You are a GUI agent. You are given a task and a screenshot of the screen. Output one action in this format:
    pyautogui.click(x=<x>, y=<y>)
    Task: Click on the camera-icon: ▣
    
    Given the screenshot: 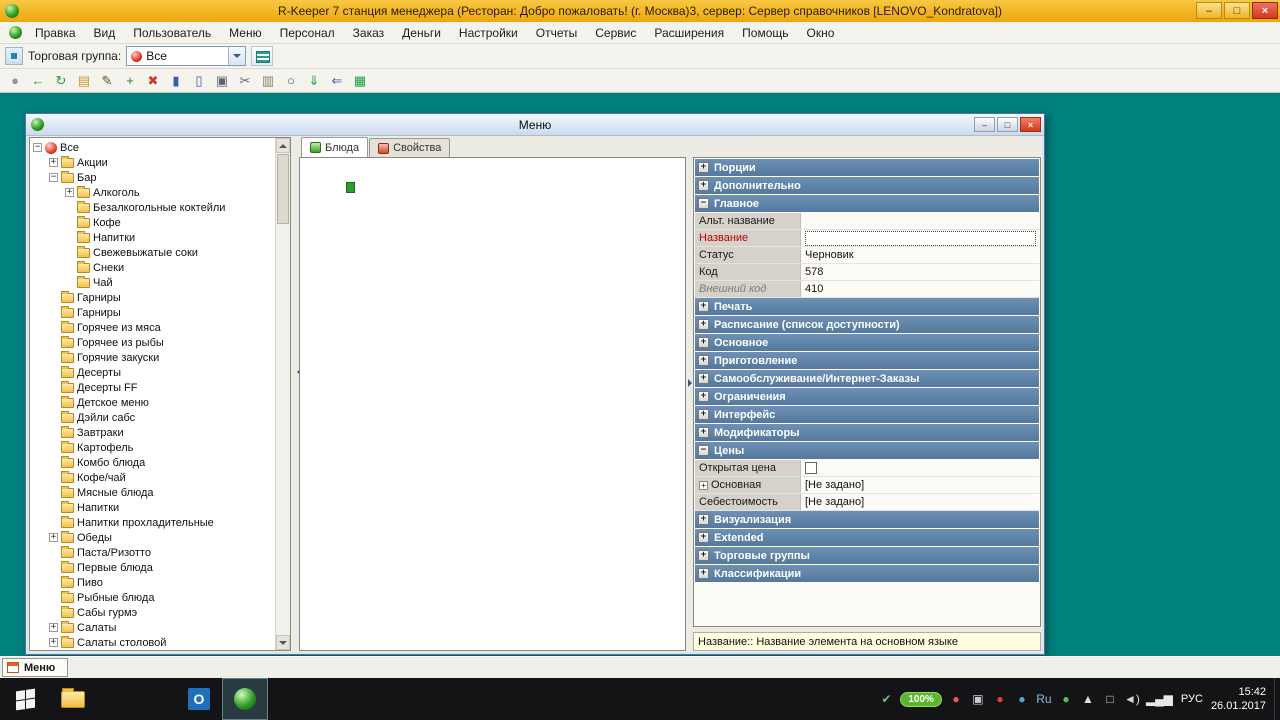 What is the action you would take?
    pyautogui.click(x=978, y=699)
    